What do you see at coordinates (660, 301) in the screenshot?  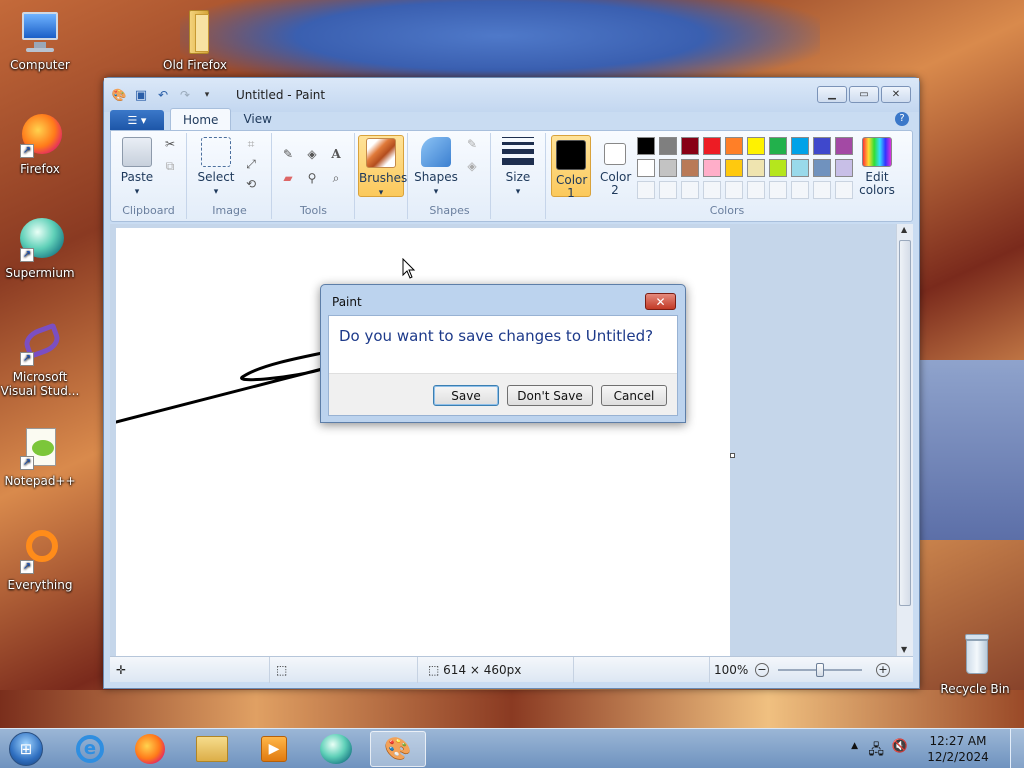 I see `dialog-close-button: ✕` at bounding box center [660, 301].